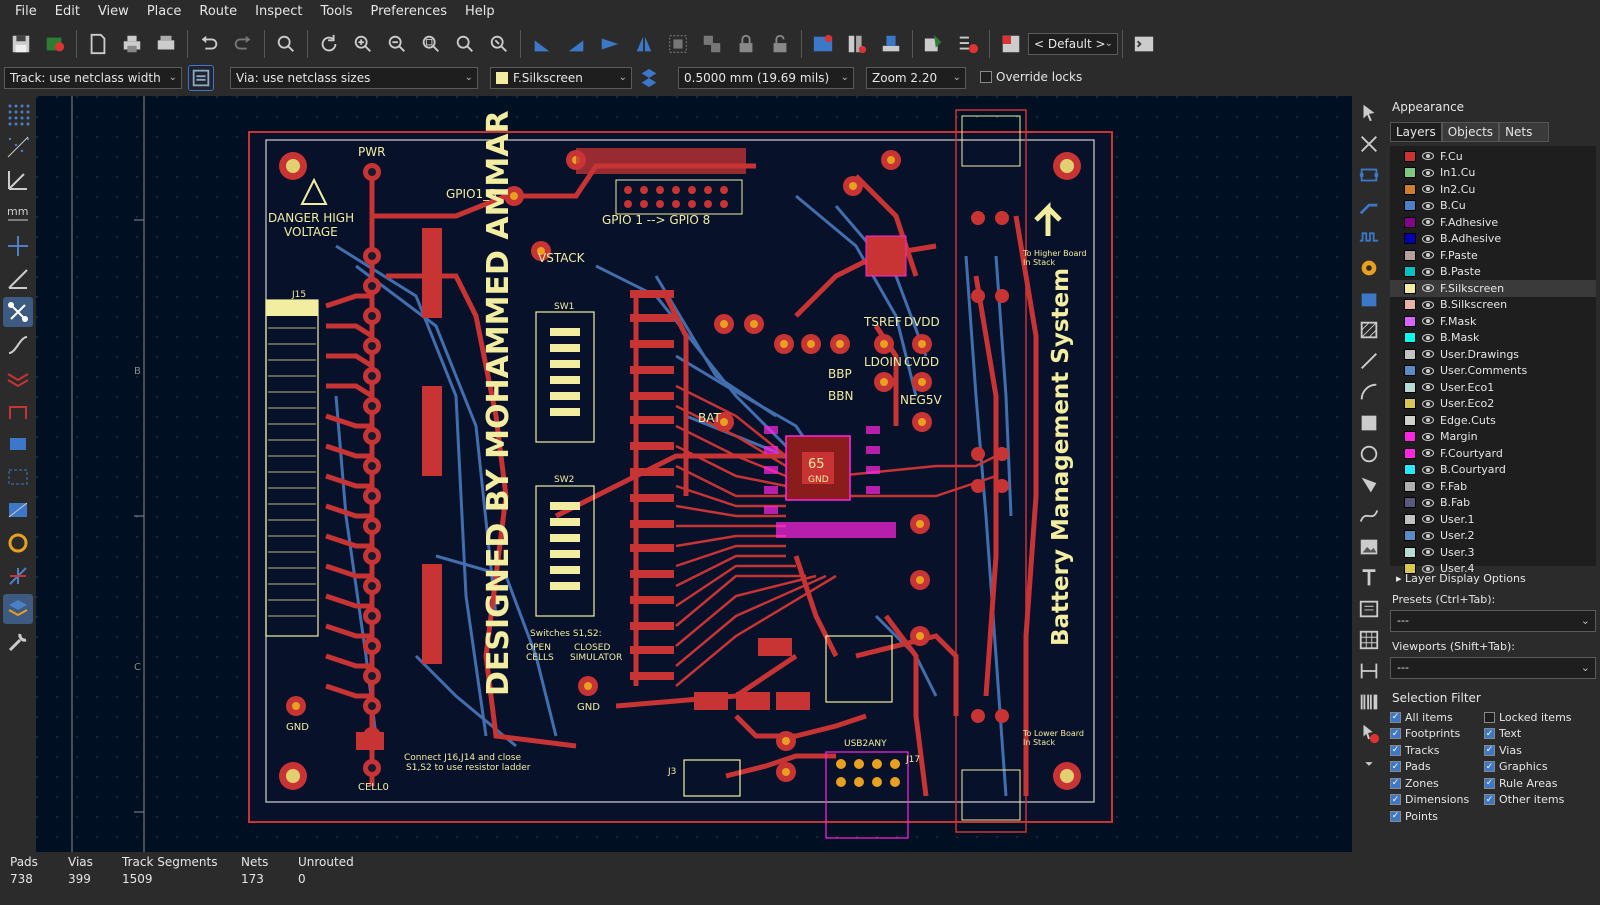 This screenshot has width=1600, height=905. What do you see at coordinates (201, 78) in the screenshot?
I see `auto-width-button` at bounding box center [201, 78].